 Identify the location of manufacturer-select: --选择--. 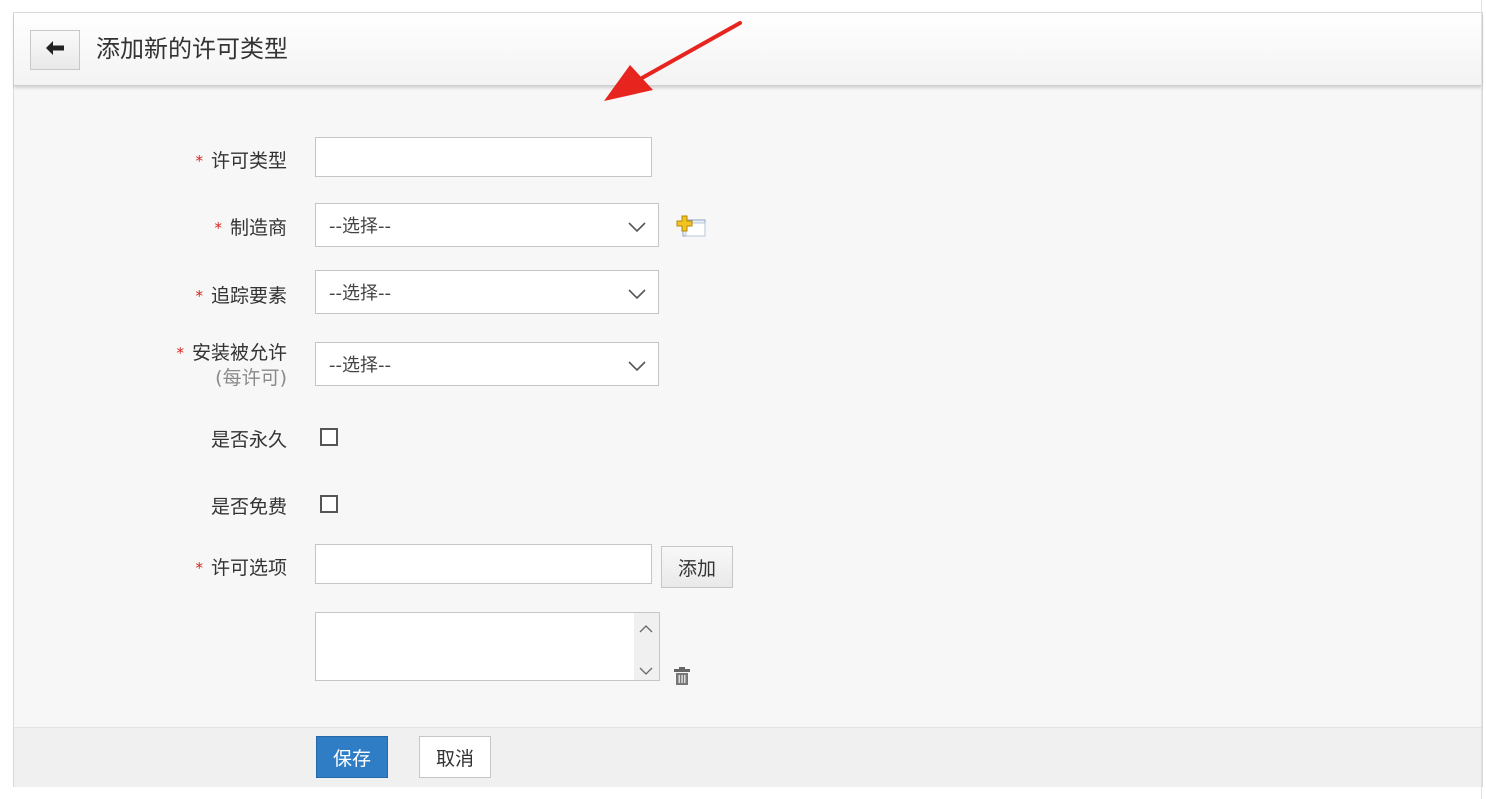
(487, 225).